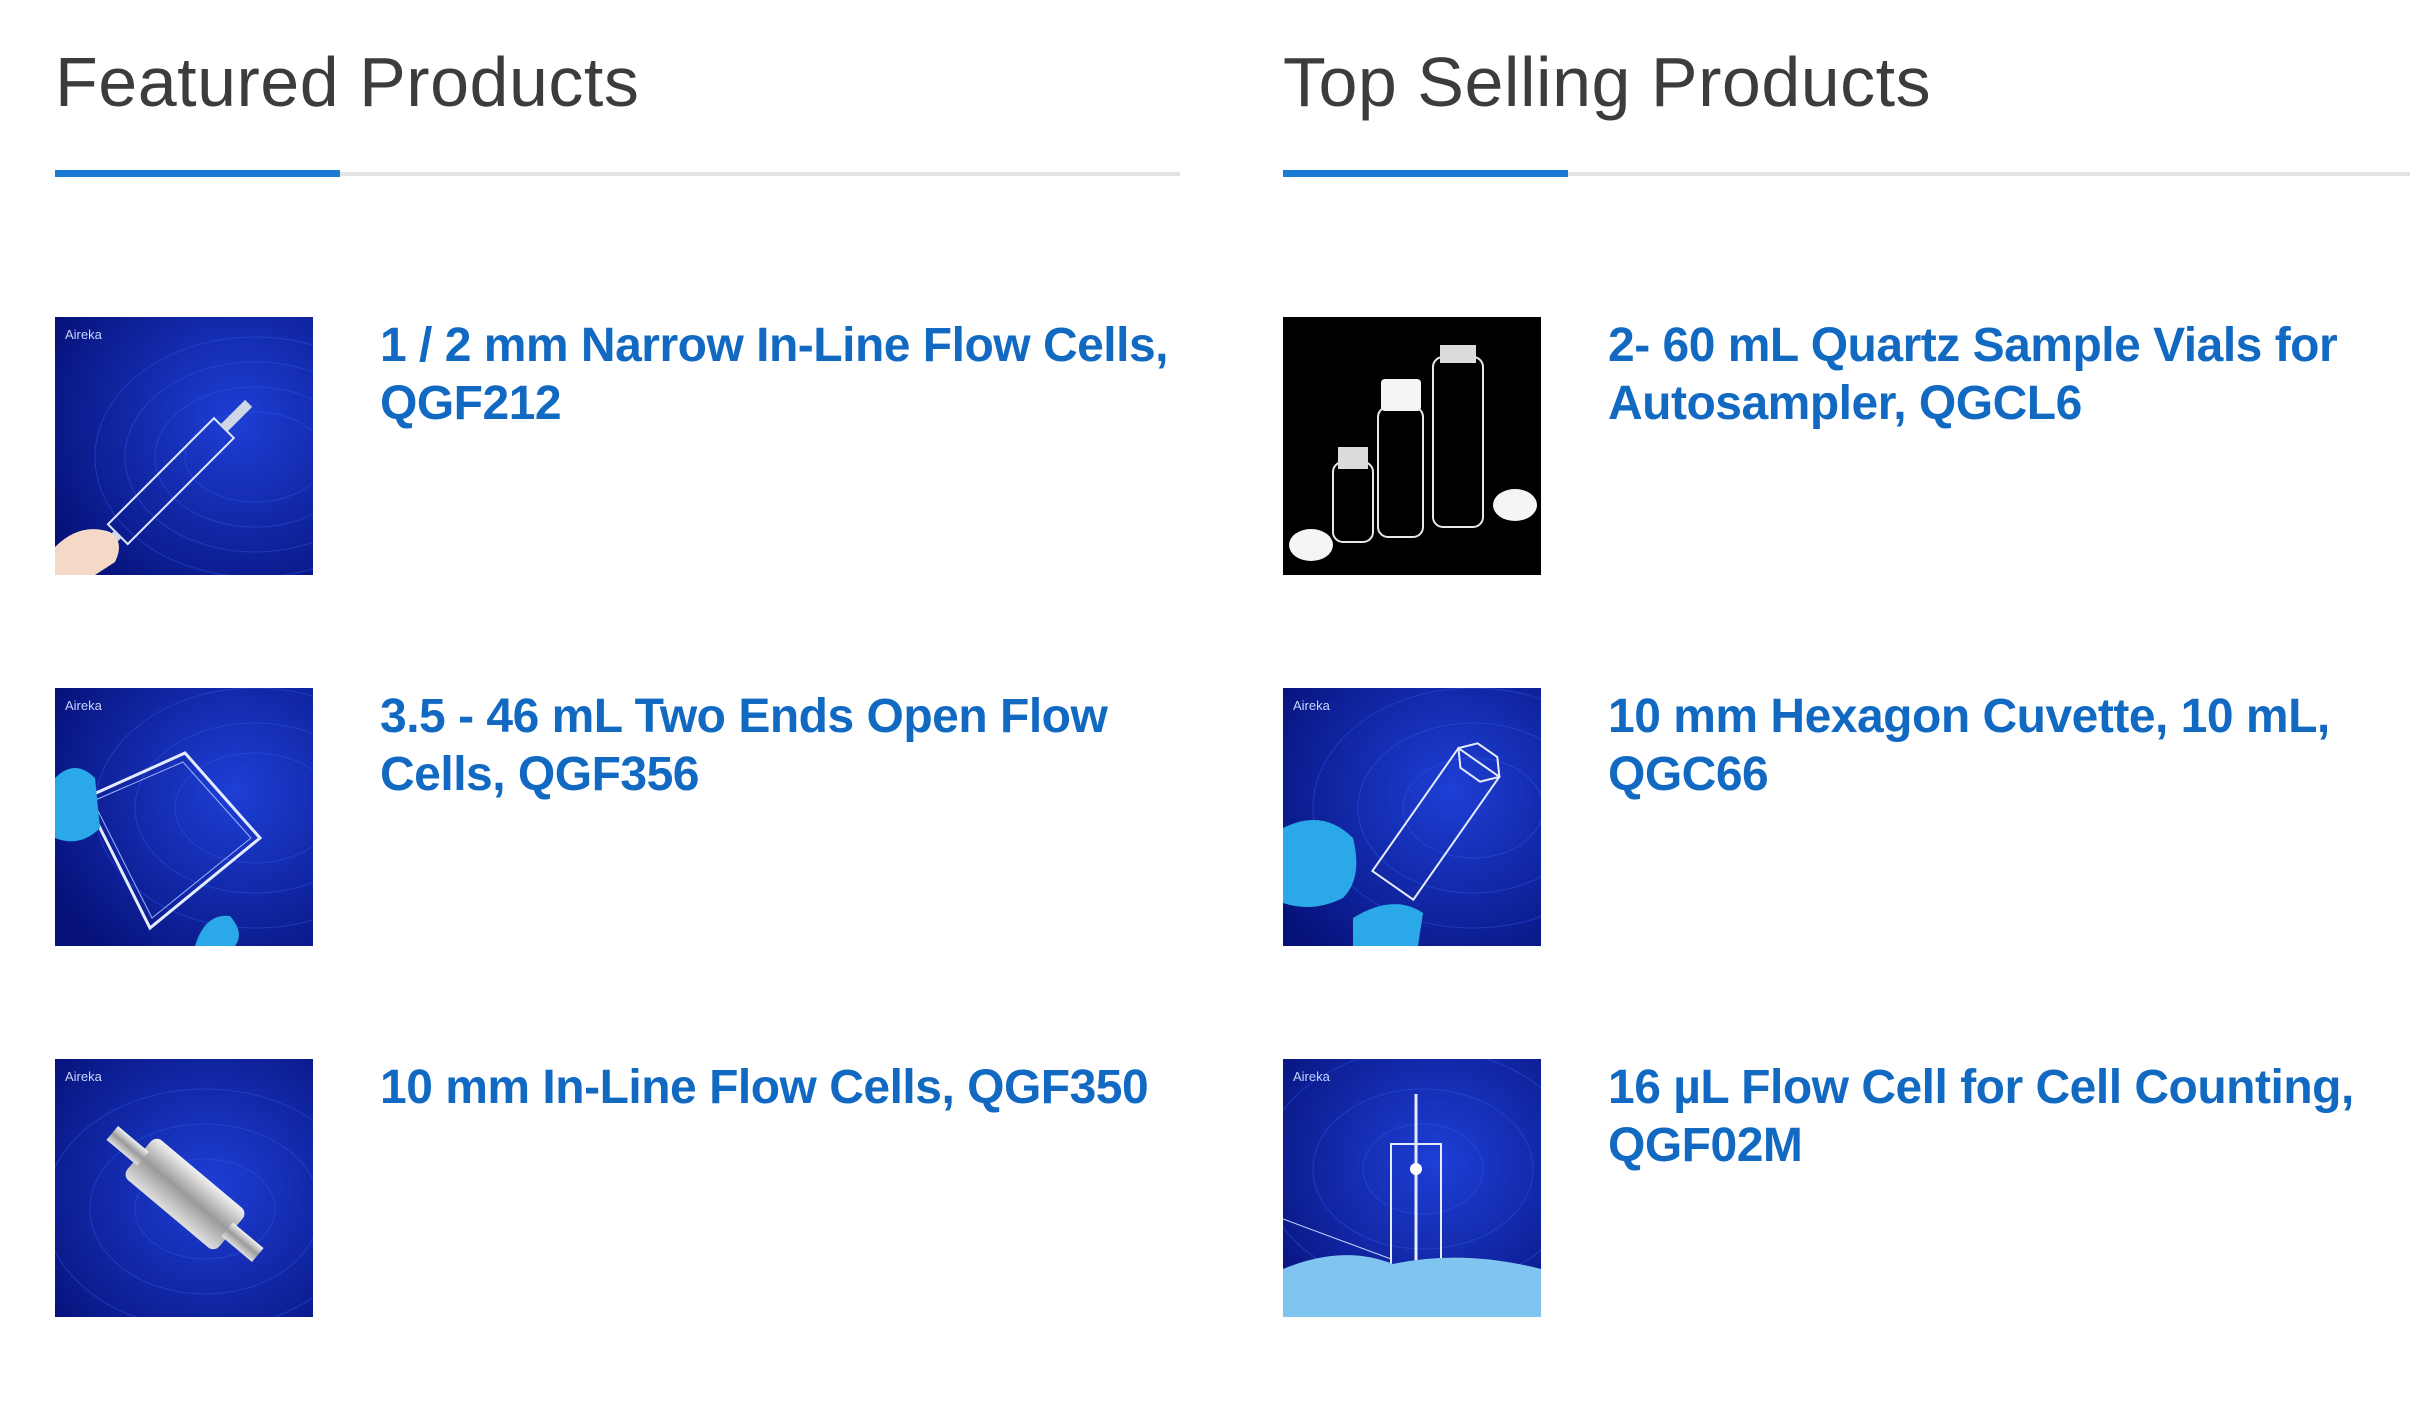  I want to click on product-link-qgf350: 10 mm In-Line Flow Cells, QGF350, so click(780, 1088).